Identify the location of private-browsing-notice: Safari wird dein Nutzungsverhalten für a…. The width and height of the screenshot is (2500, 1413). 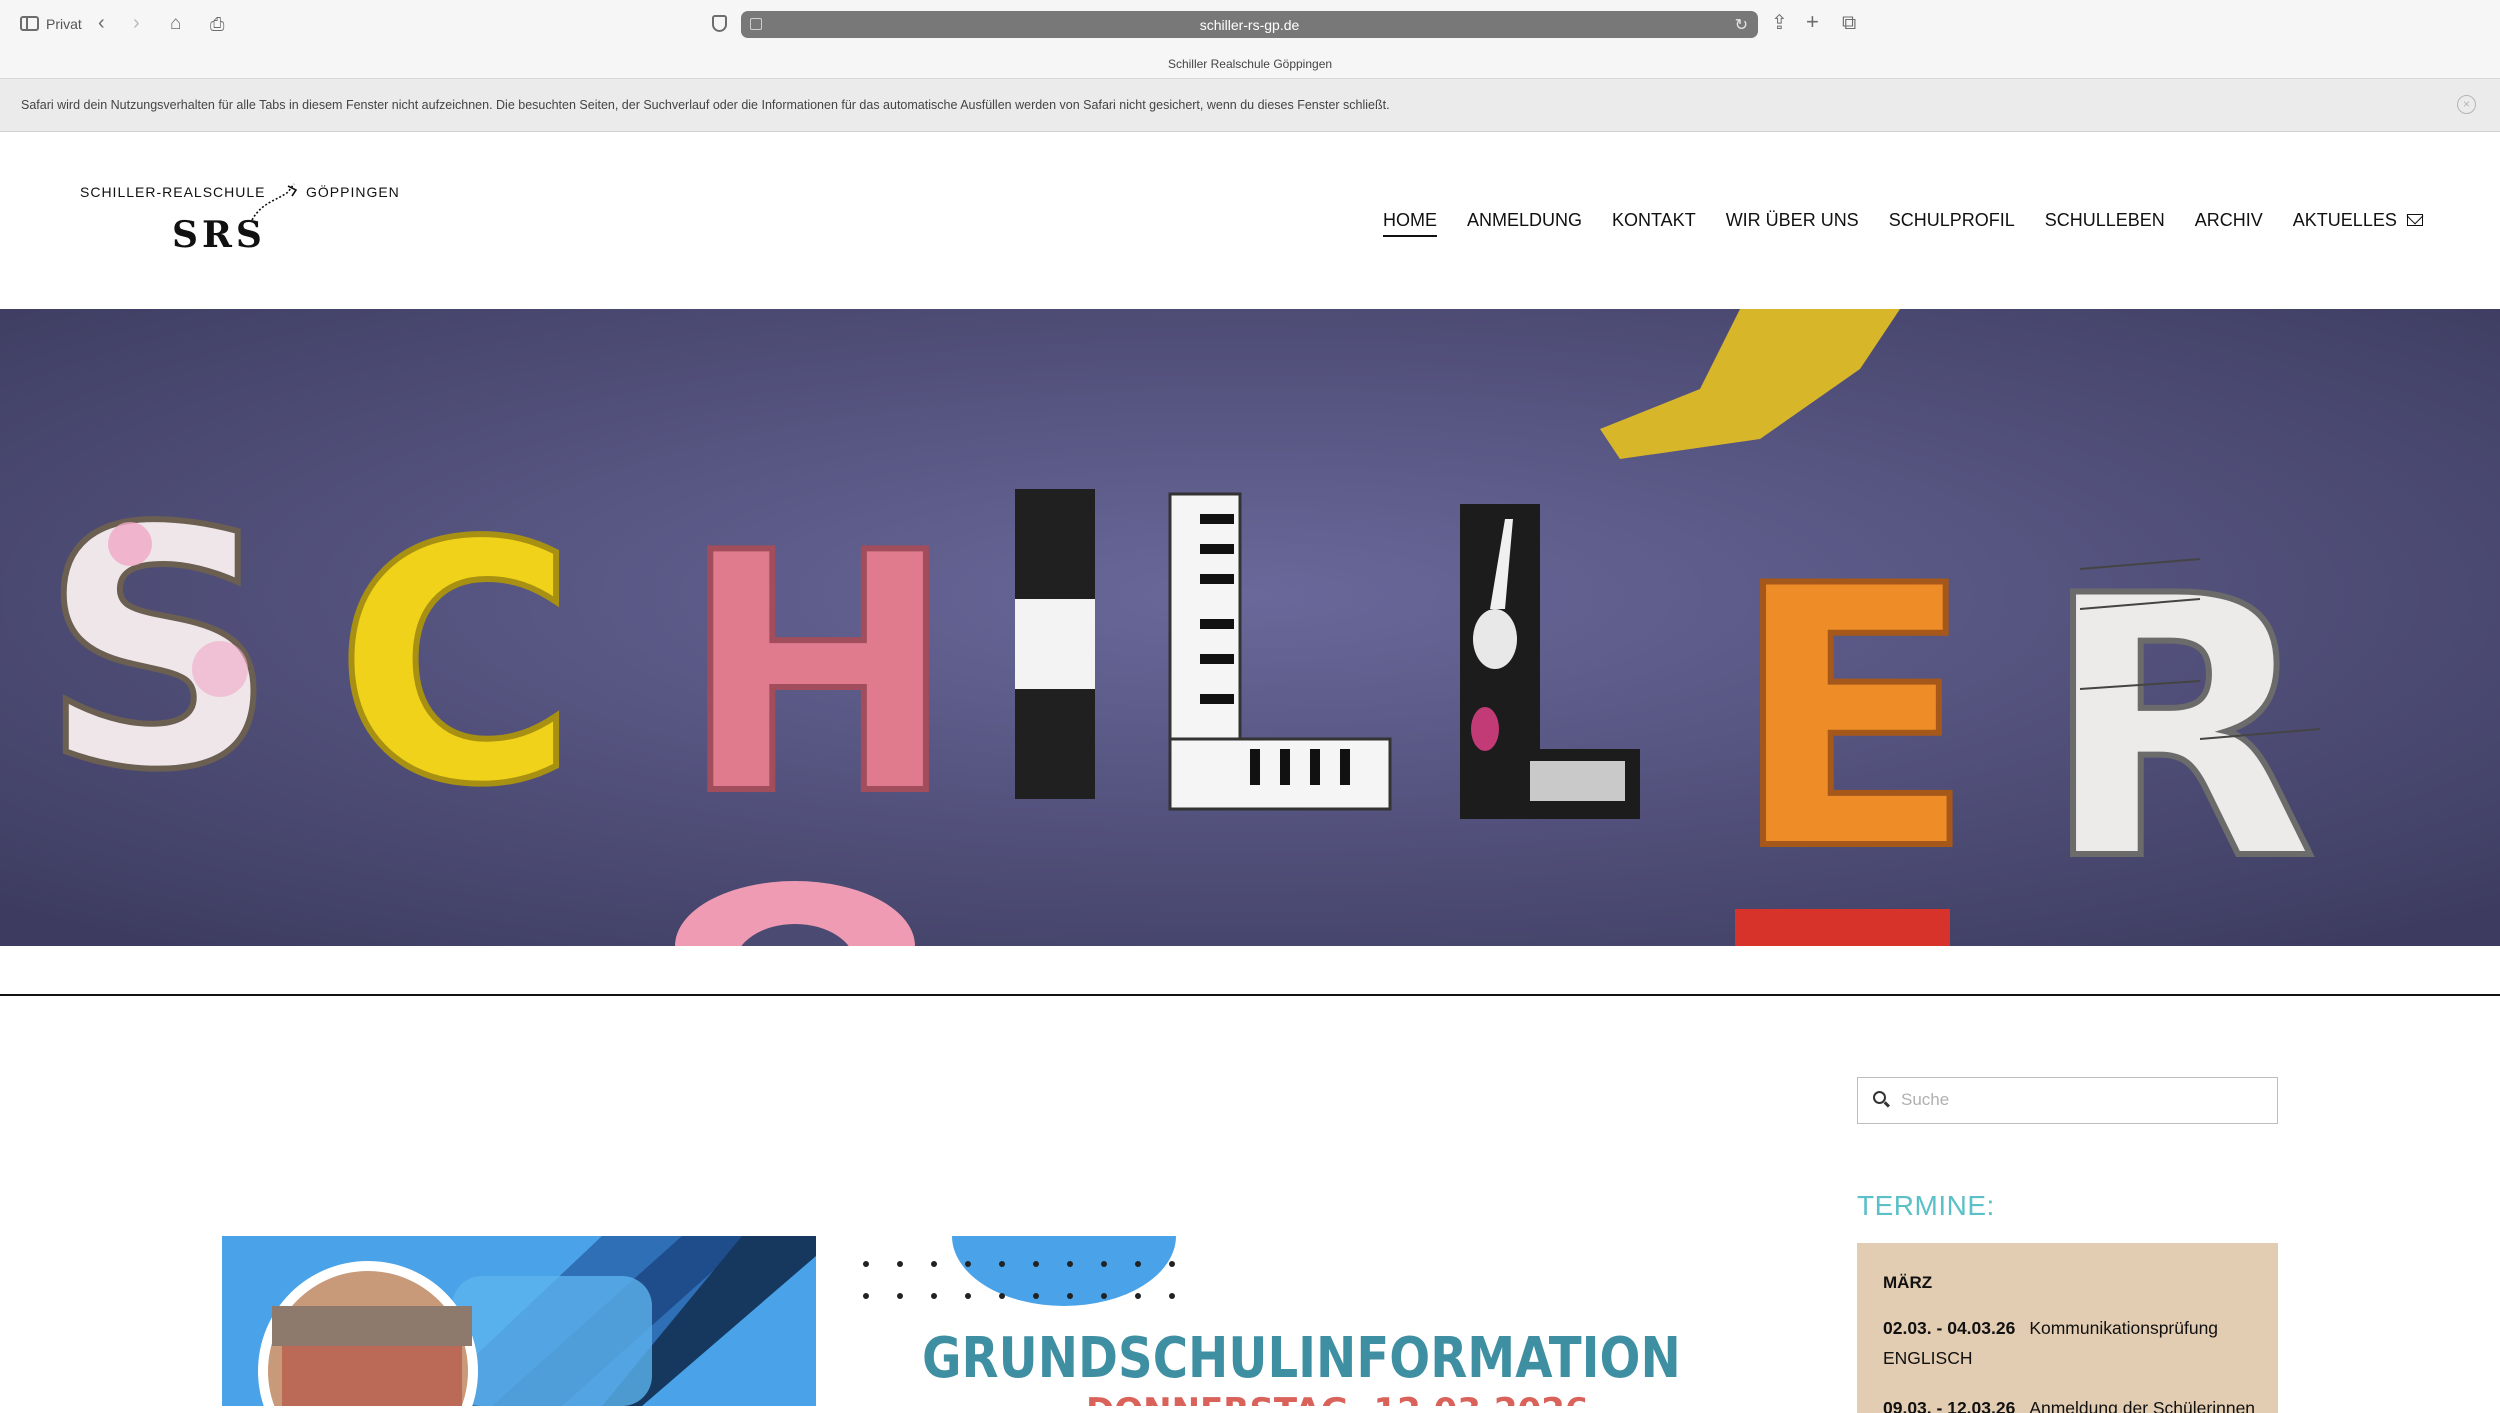
(1250, 105).